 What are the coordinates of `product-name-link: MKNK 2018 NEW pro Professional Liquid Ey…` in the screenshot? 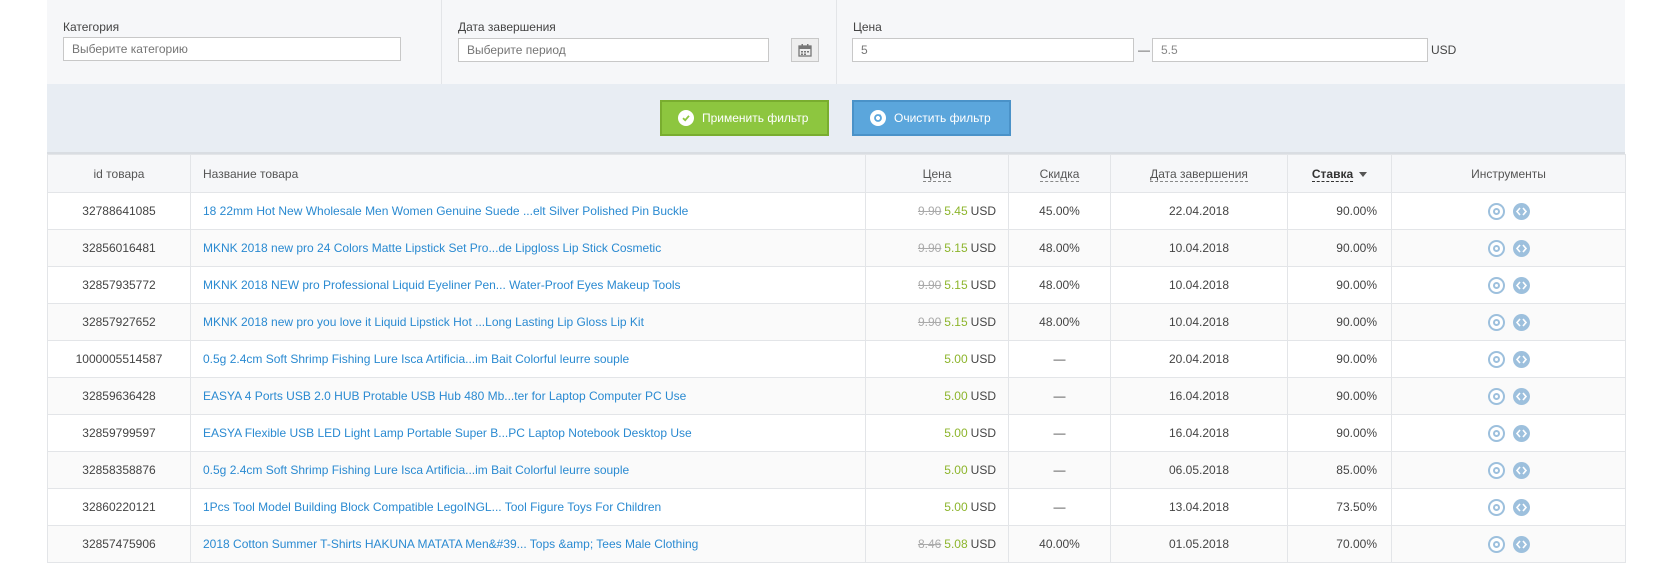 It's located at (442, 285).